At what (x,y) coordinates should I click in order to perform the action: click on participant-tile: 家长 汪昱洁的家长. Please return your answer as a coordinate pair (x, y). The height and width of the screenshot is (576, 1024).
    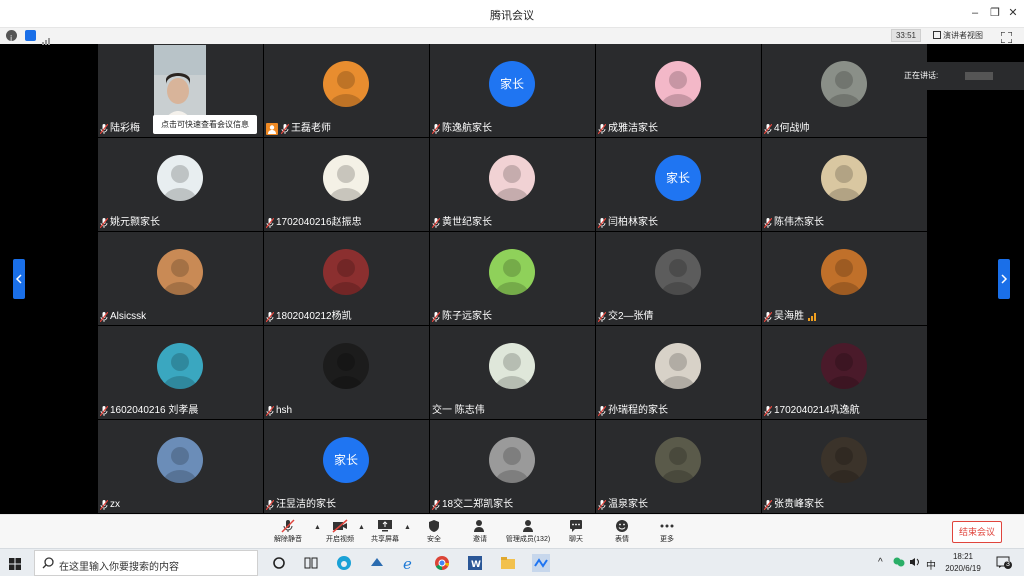
    Looking at the image, I should click on (346, 466).